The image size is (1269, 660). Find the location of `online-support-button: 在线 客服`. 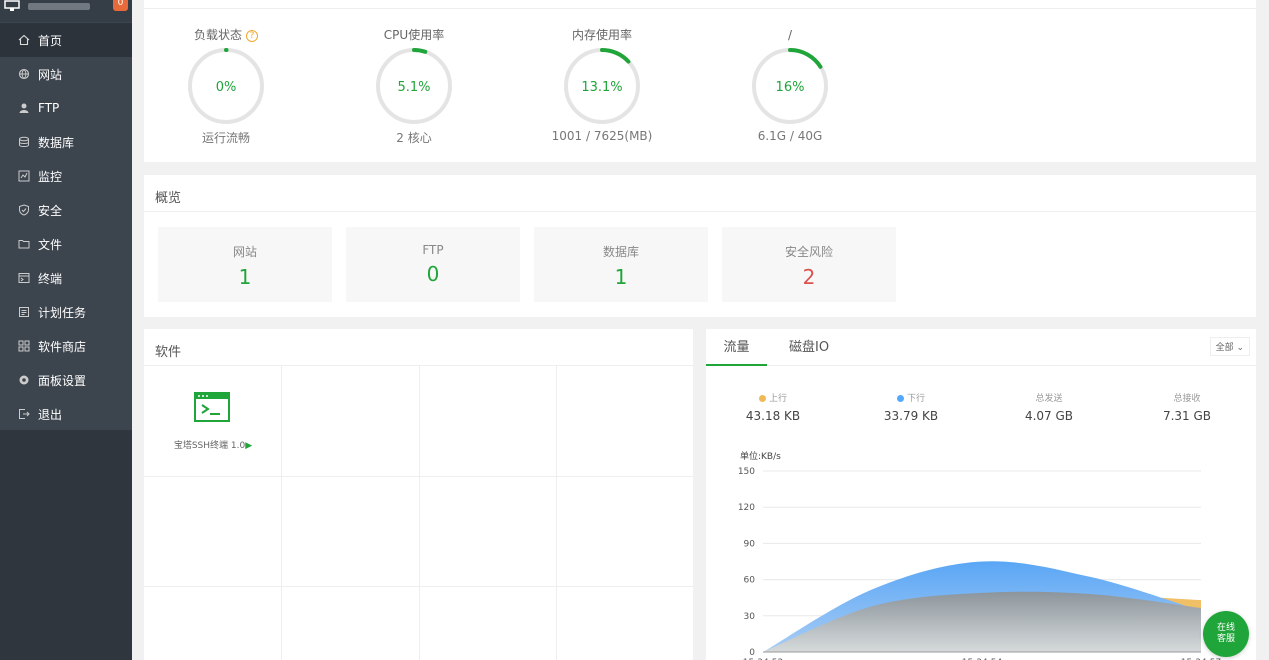

online-support-button: 在线 客服 is located at coordinates (1226, 634).